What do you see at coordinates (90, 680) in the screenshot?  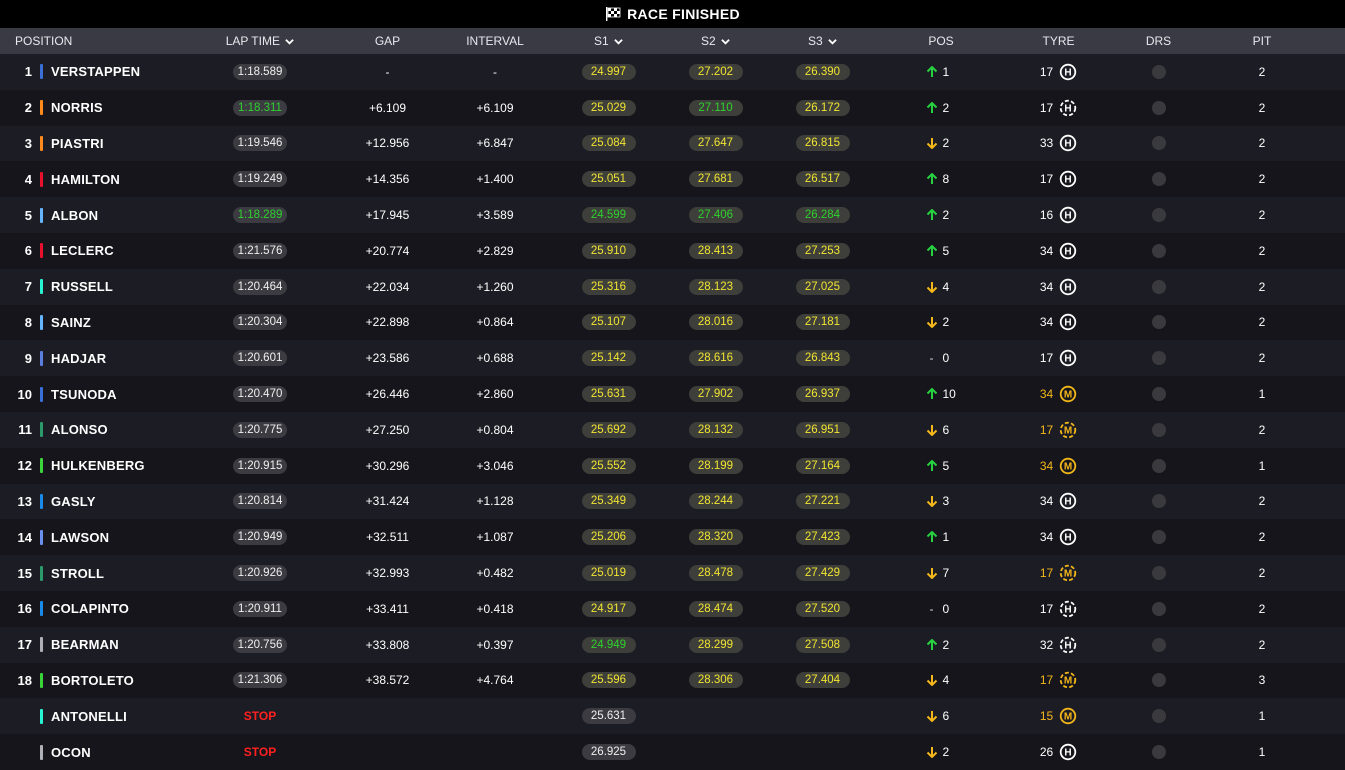 I see `position-cell: 18 BORTOLETO` at bounding box center [90, 680].